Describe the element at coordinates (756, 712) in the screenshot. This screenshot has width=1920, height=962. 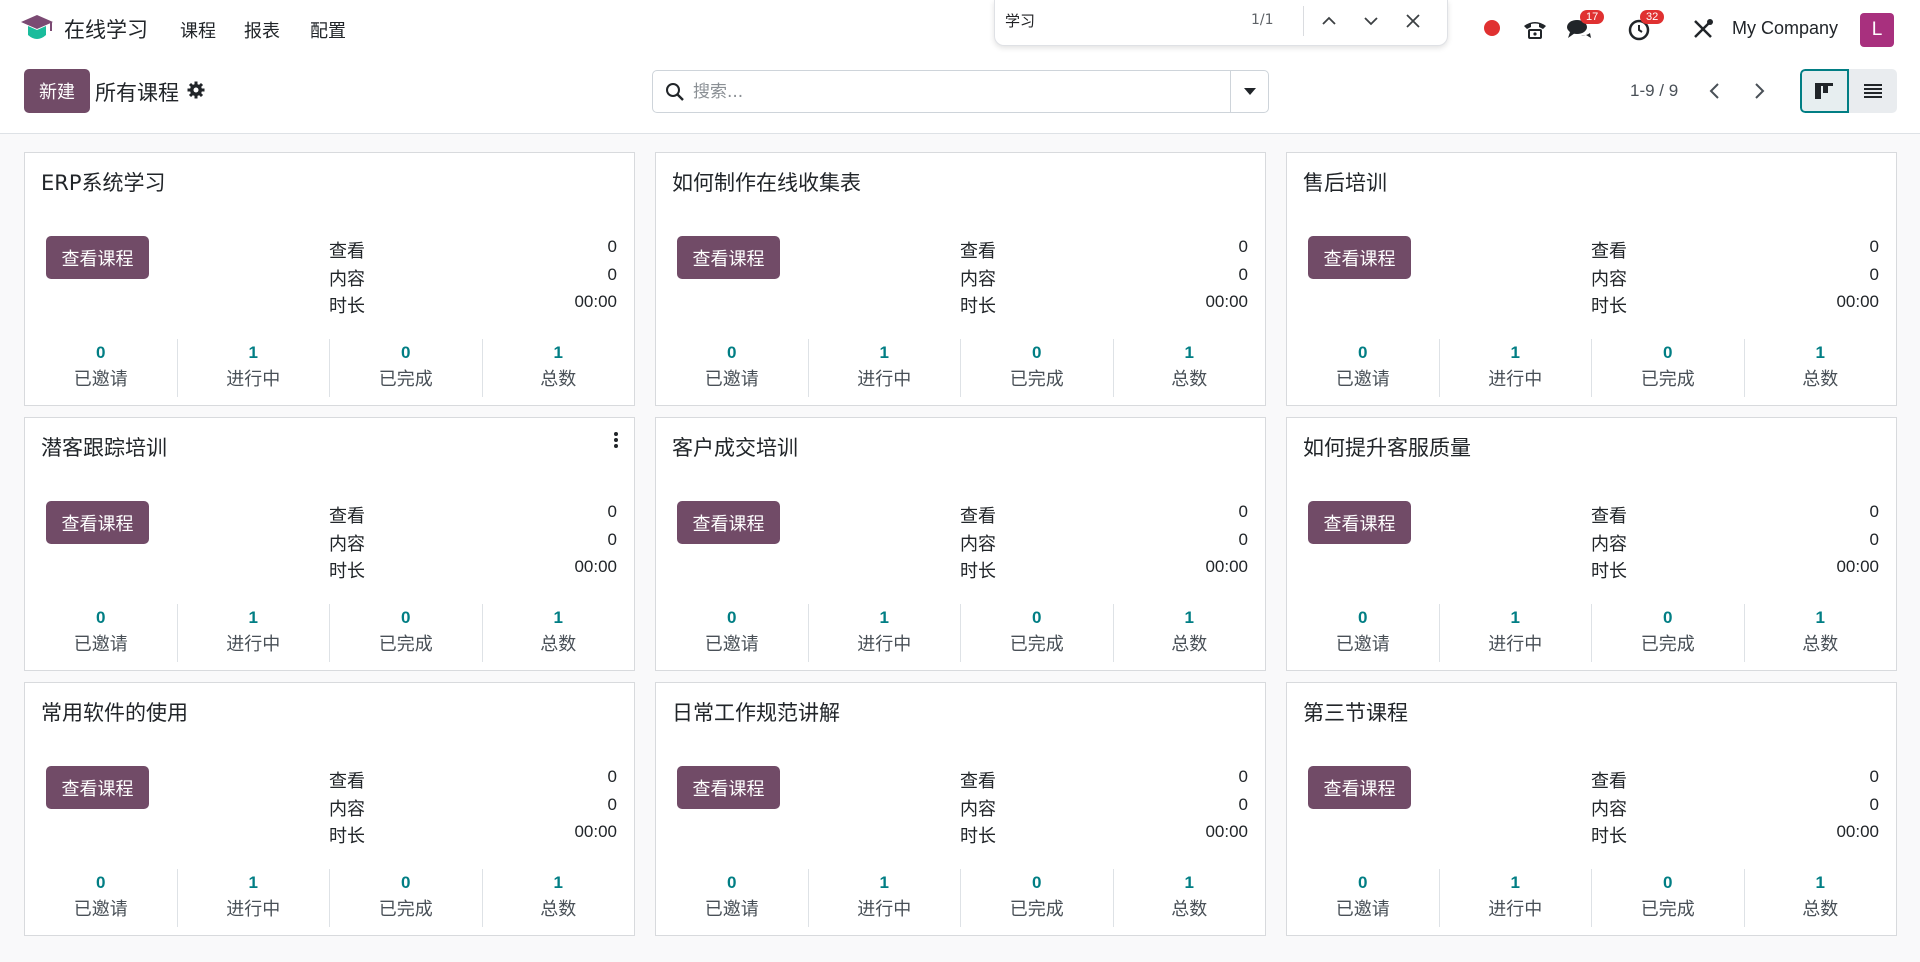
I see `course-title: 日常工作规范讲解` at that location.